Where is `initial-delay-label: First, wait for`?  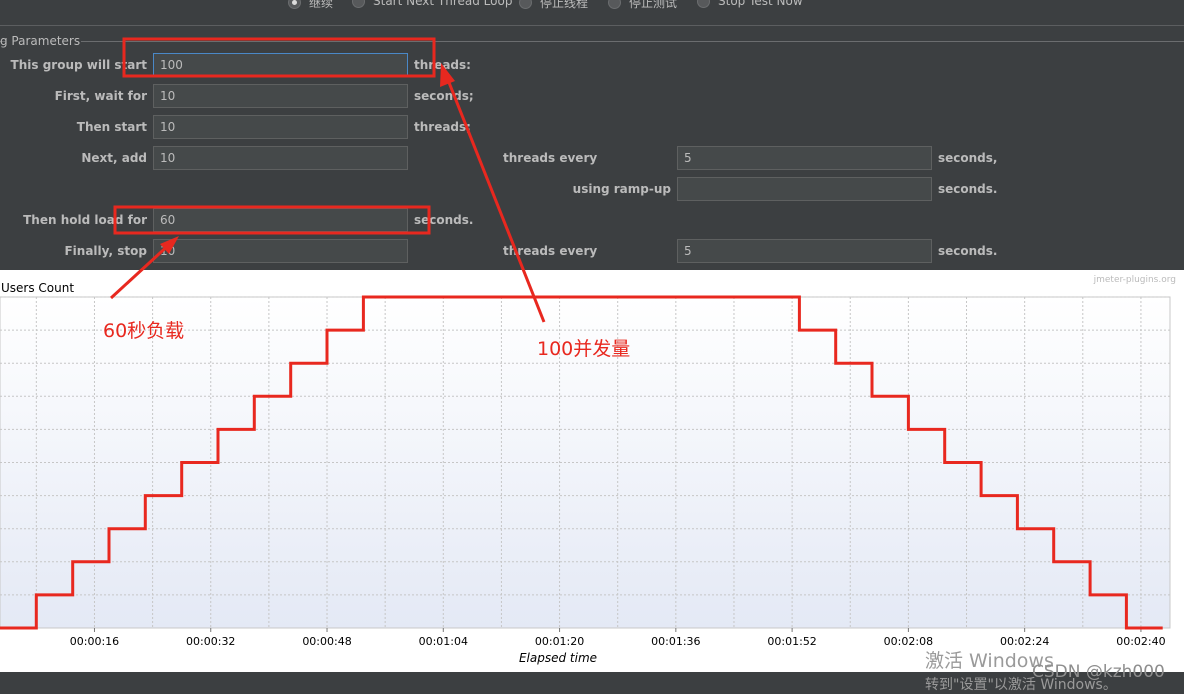
initial-delay-label: First, wait for is located at coordinates (100, 96).